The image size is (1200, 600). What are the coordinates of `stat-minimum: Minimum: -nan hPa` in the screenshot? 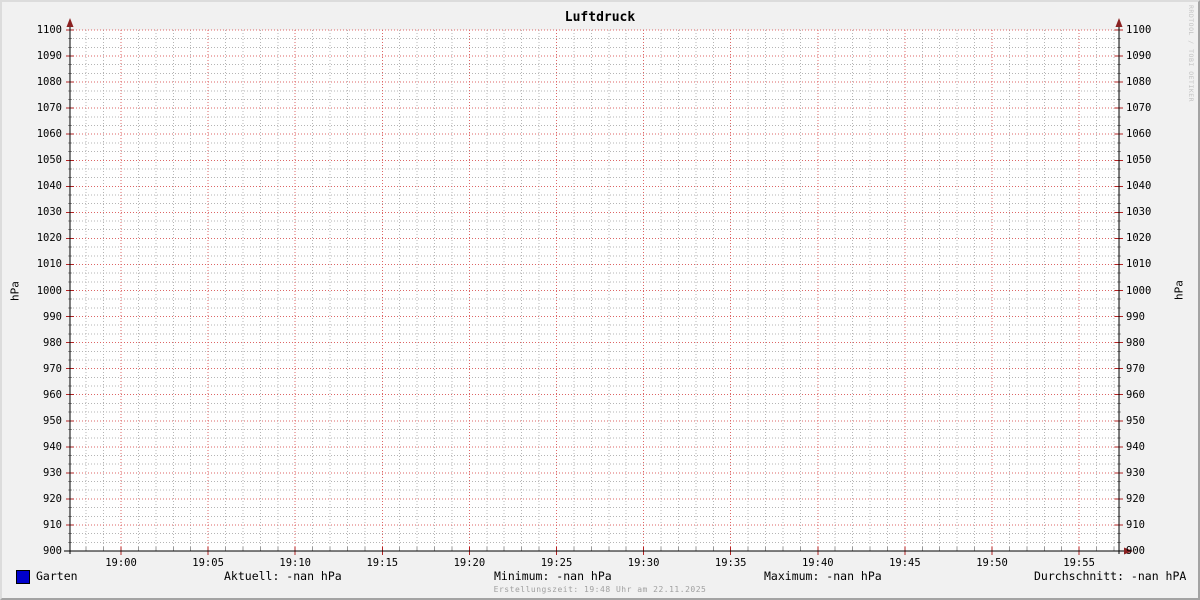 It's located at (553, 576).